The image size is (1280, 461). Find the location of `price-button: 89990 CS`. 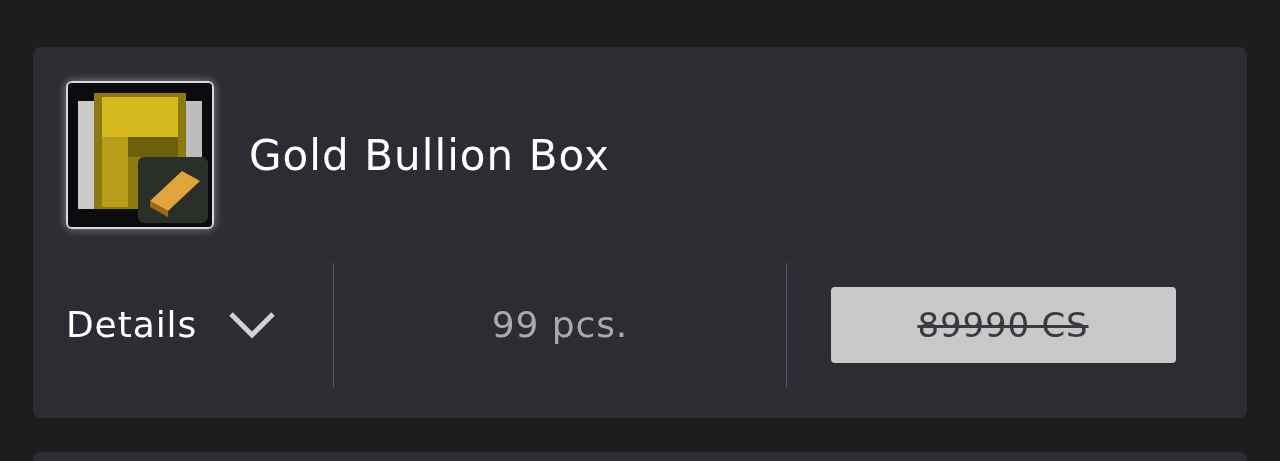

price-button: 89990 CS is located at coordinates (1003, 325).